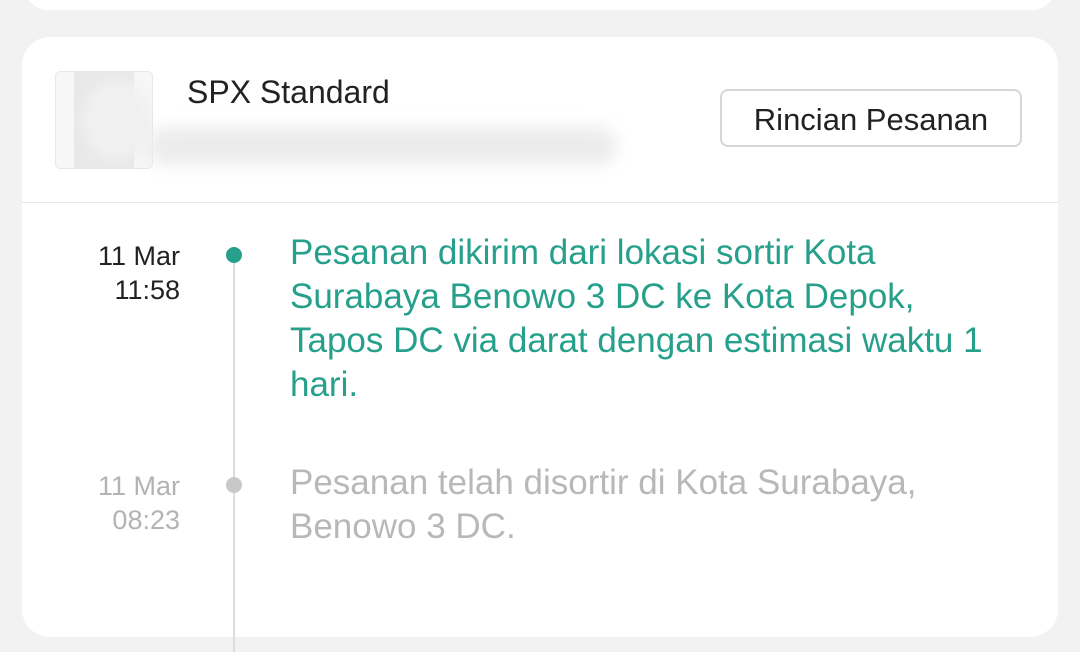  I want to click on previous-card, so click(540, 5).